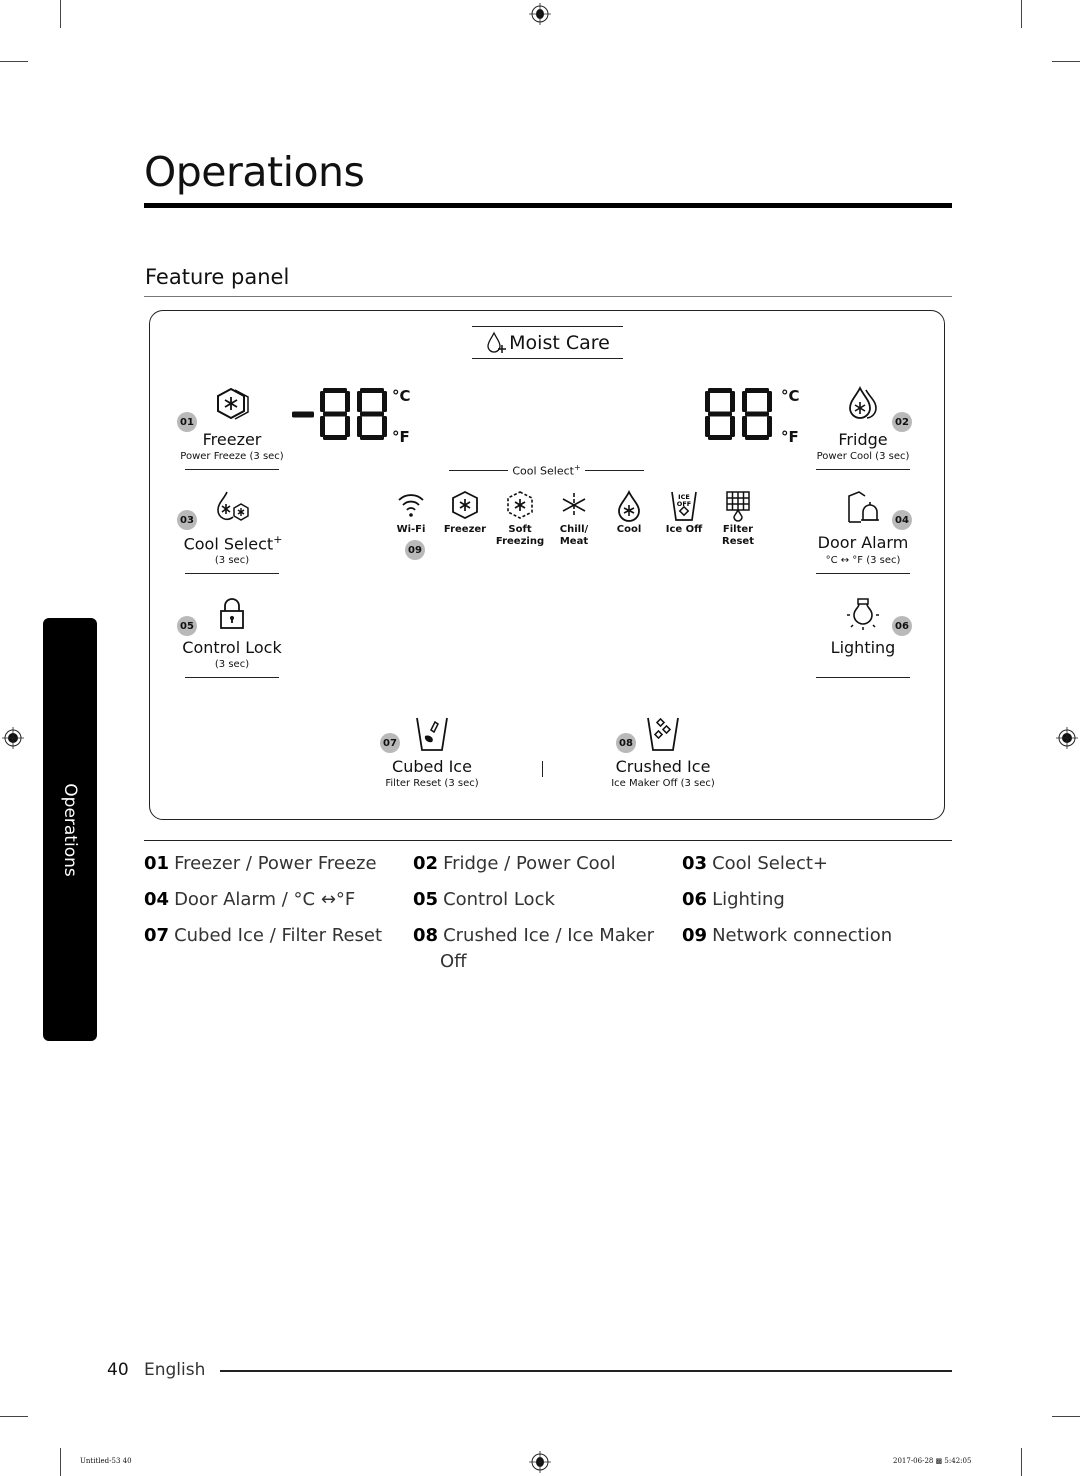  Describe the element at coordinates (748, 899) in the screenshot. I see `legend-text: Lighting` at that location.